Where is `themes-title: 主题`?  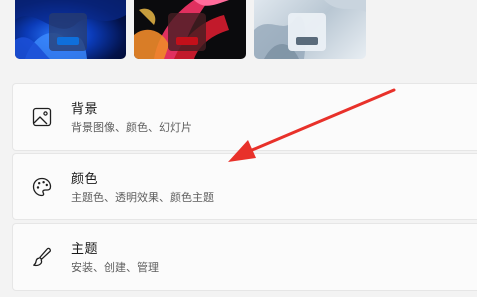
themes-title: 主题 is located at coordinates (85, 249).